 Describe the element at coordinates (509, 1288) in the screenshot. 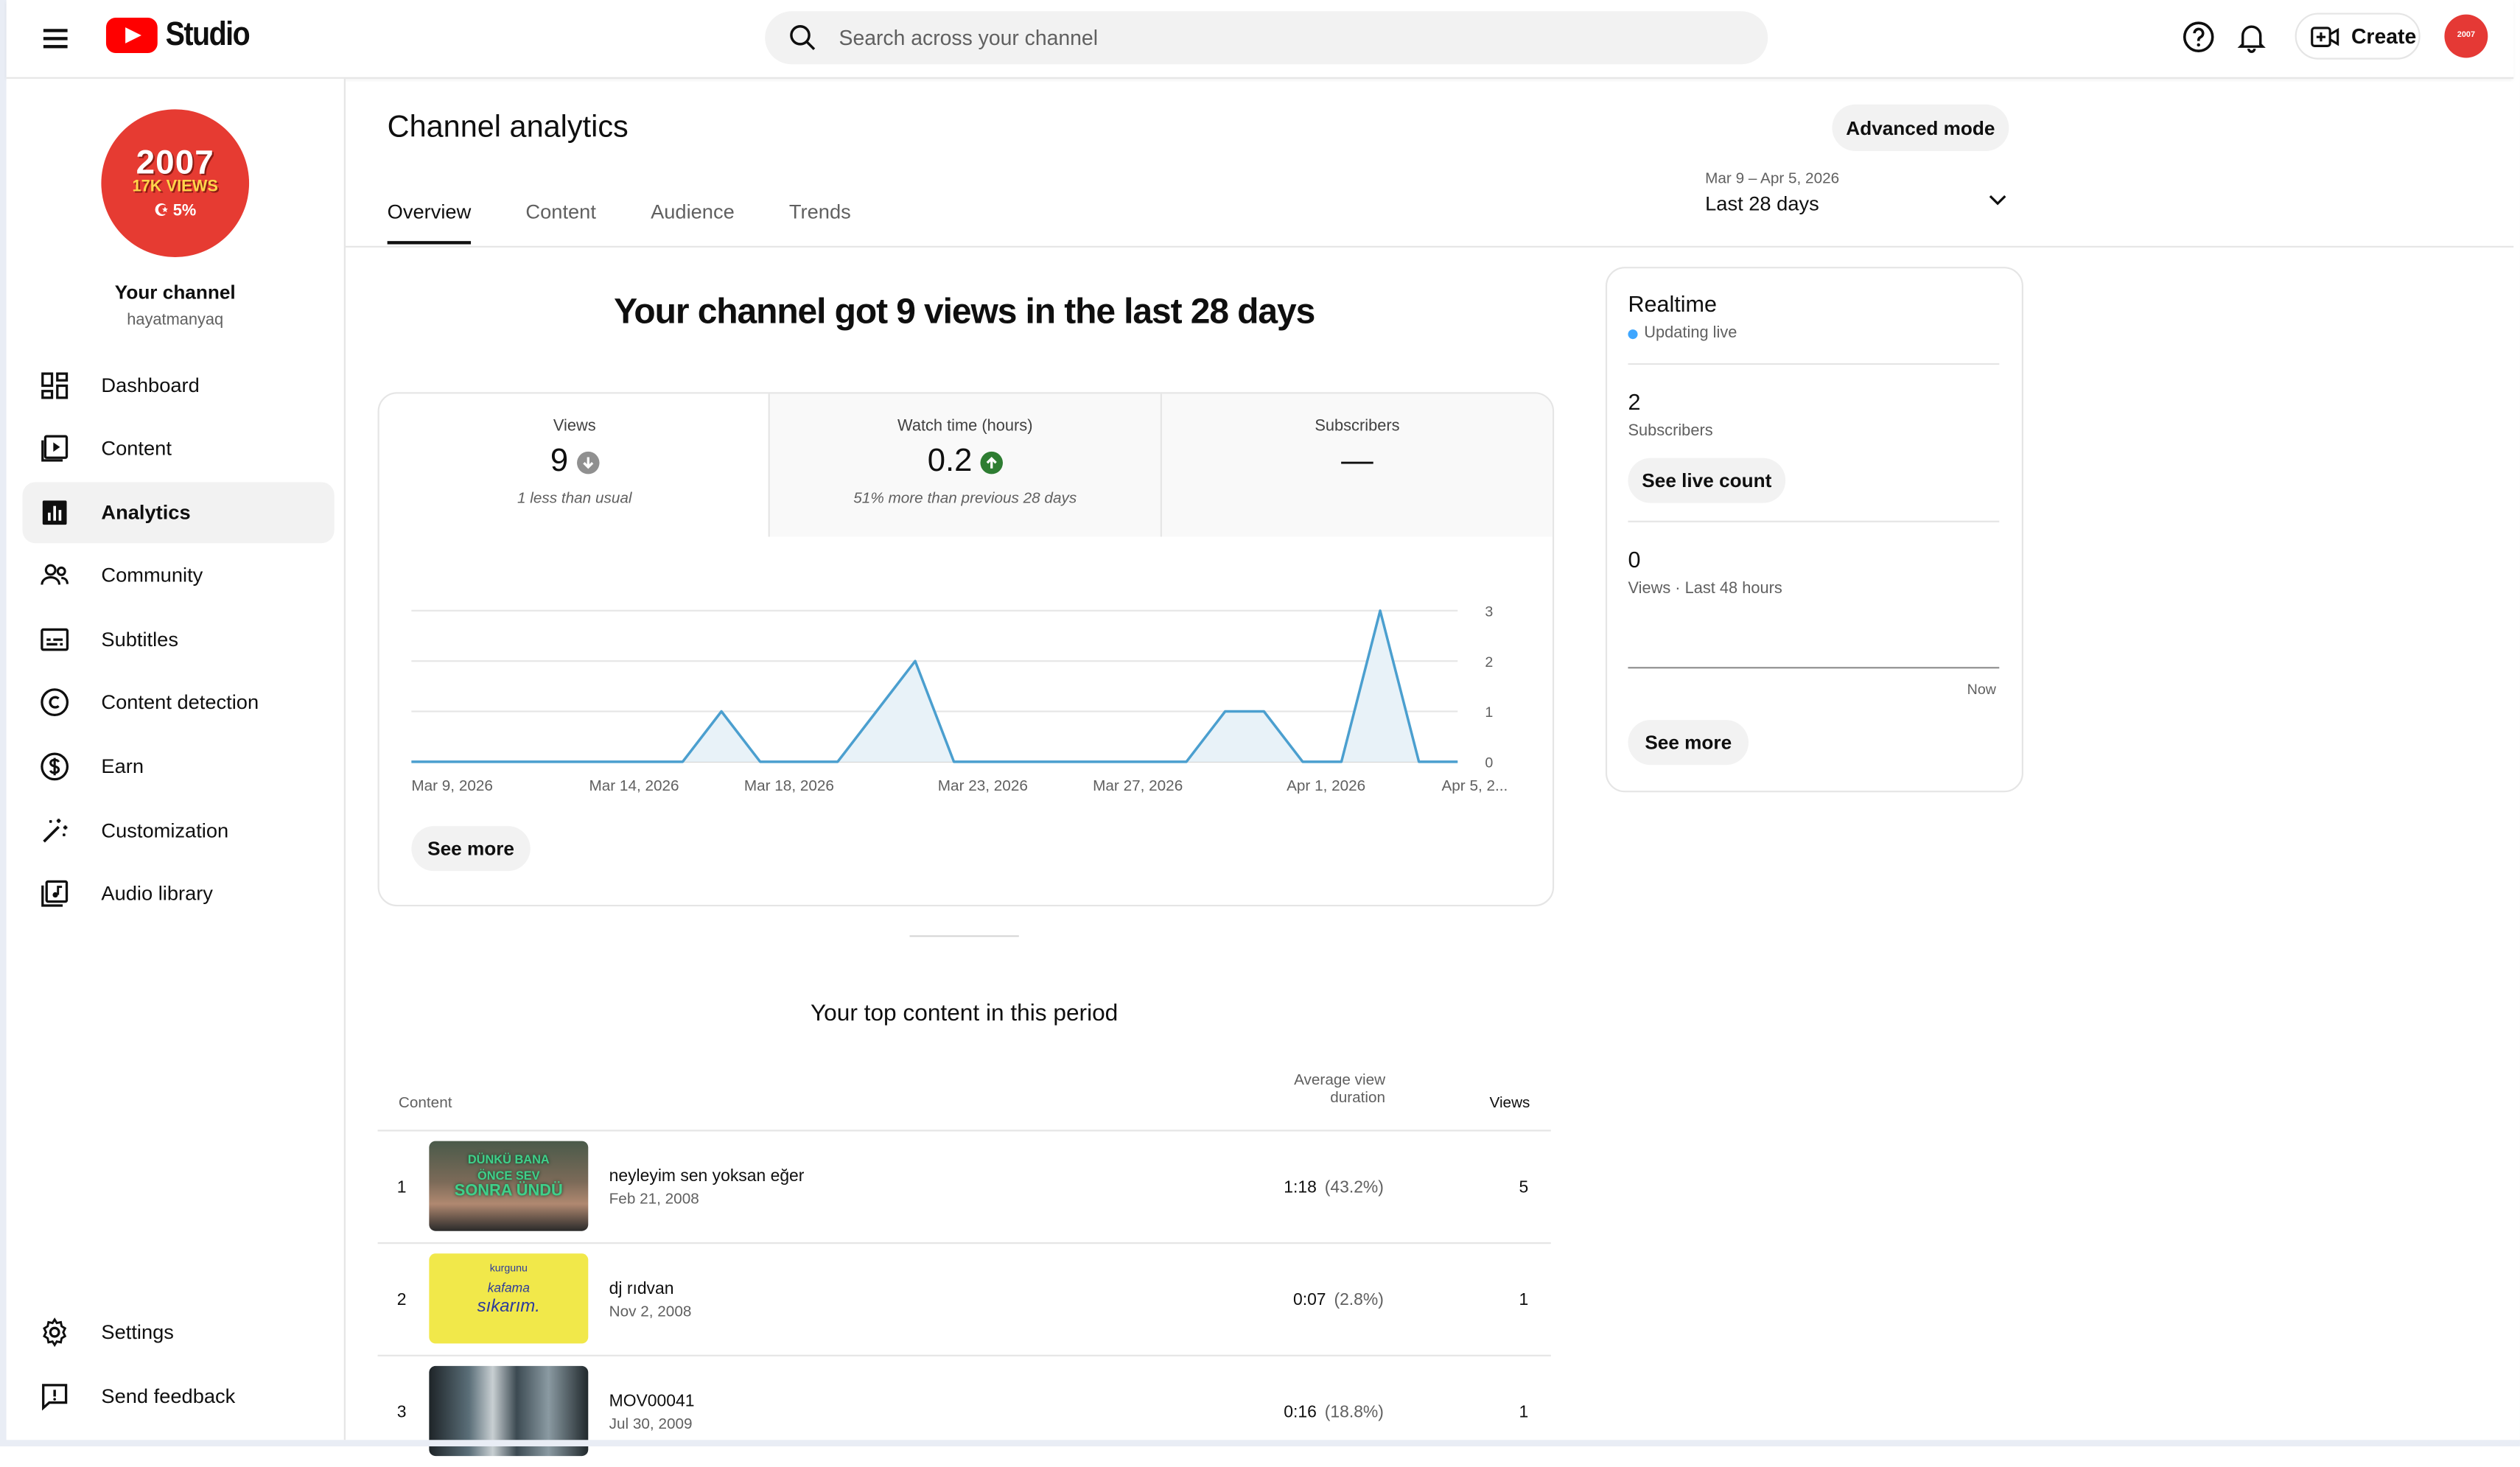

I see `thumbnail-caption: kafama` at that location.